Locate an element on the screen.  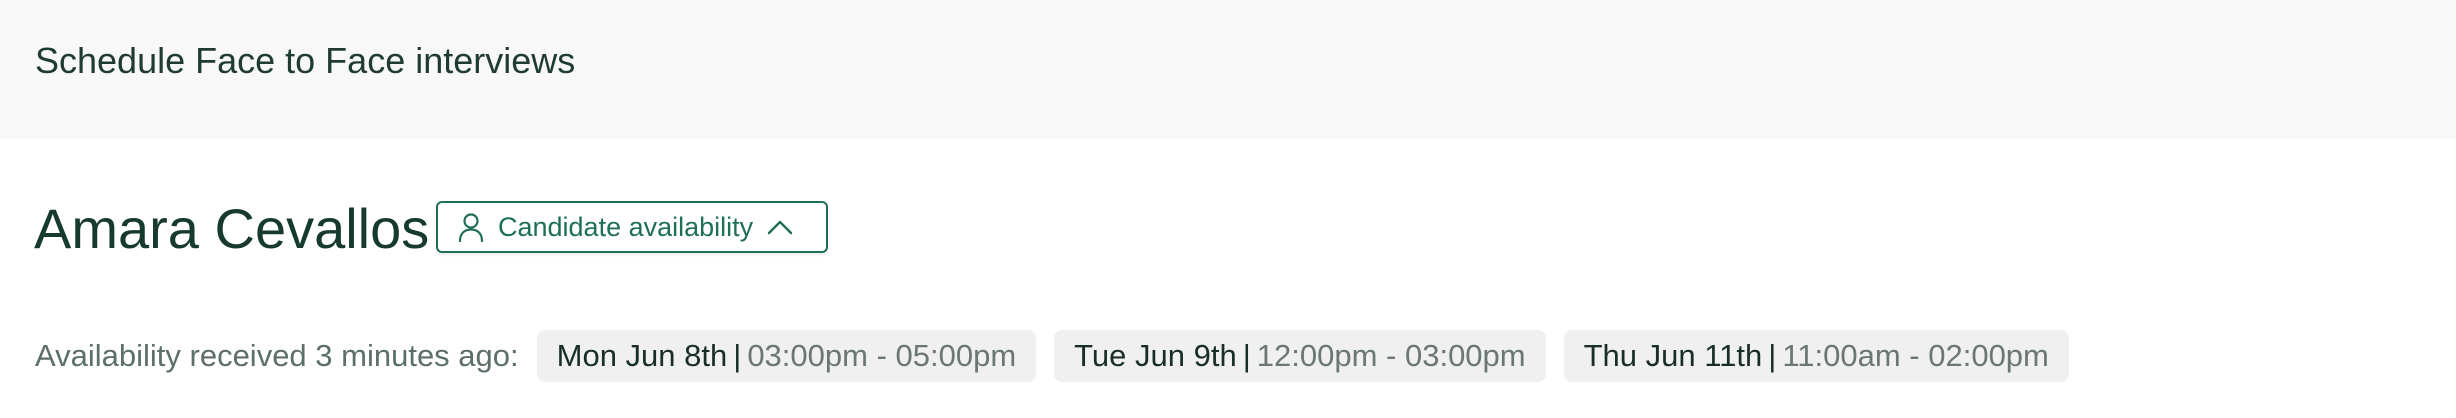
candidate-availability-label: Candidate availability is located at coordinates (626, 226).